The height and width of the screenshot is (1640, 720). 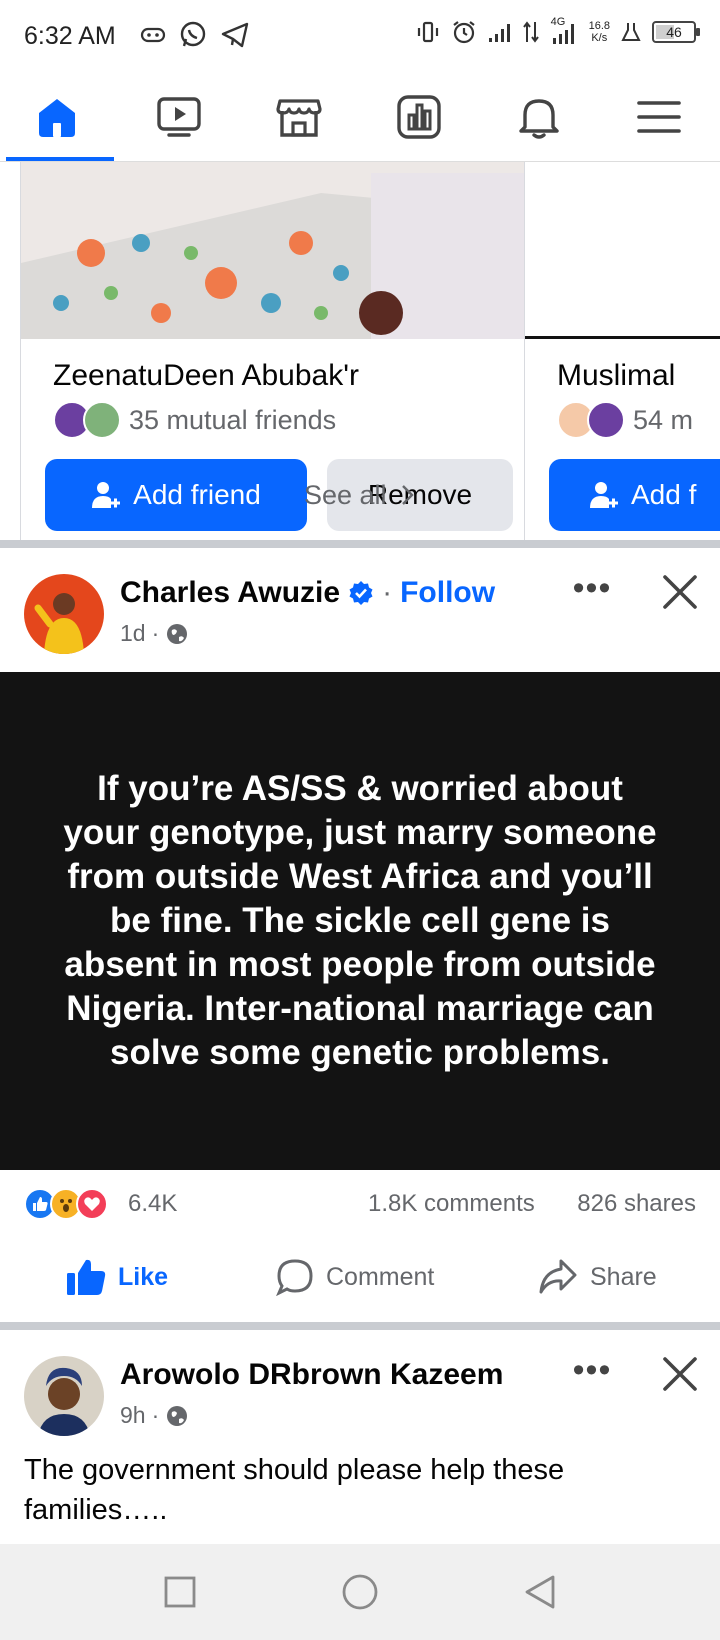 I want to click on bell-icon, so click(x=539, y=119).